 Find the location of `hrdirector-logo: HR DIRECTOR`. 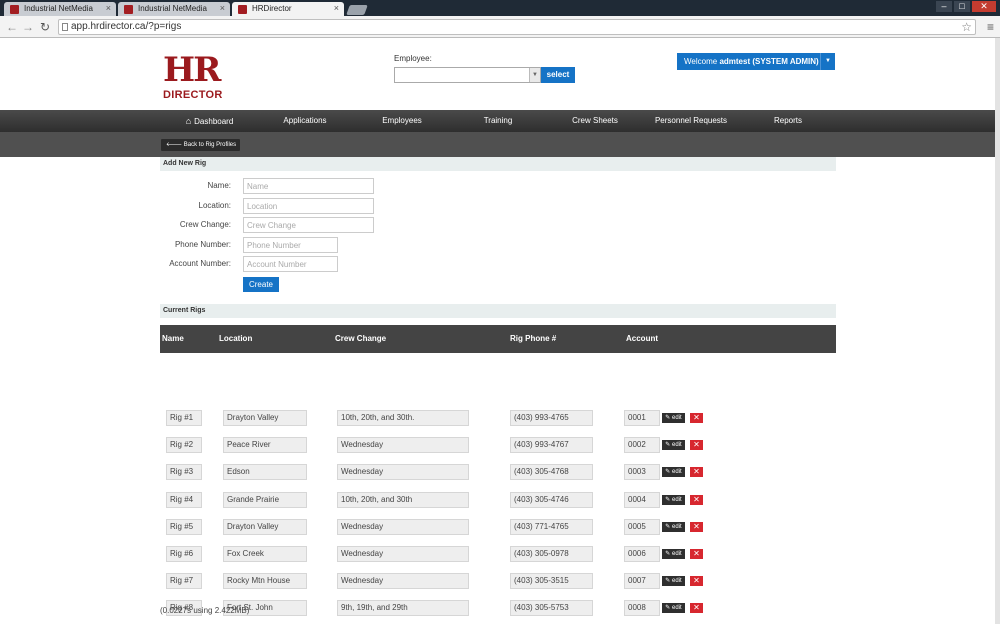

hrdirector-logo: HR DIRECTOR is located at coordinates (194, 79).